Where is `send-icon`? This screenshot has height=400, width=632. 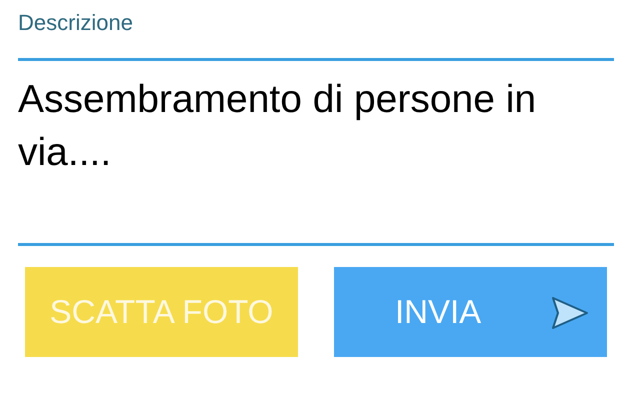 send-icon is located at coordinates (570, 313).